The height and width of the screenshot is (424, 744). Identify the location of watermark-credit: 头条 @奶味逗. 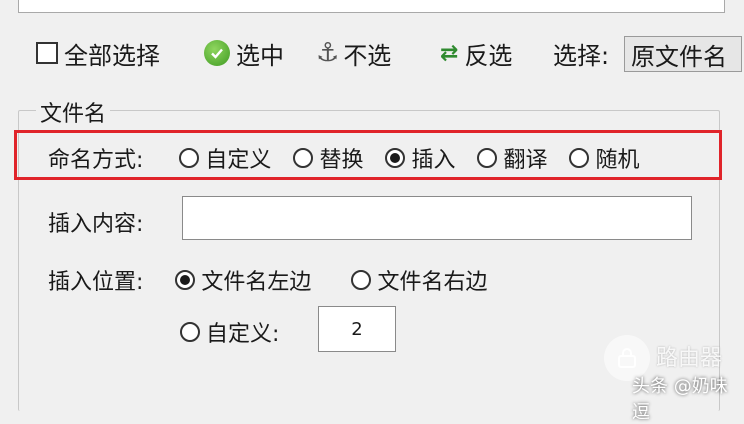
(680, 399).